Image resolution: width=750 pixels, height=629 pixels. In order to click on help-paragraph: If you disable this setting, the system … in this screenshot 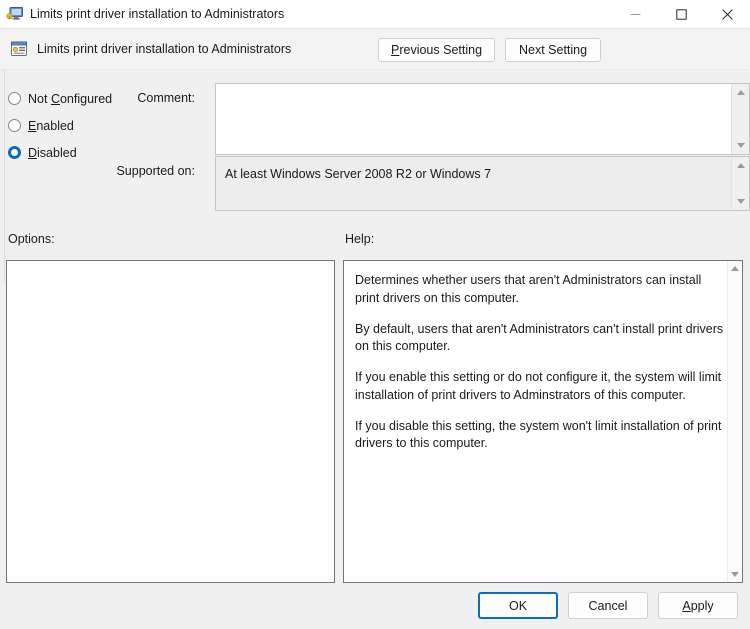, I will do `click(538, 434)`.